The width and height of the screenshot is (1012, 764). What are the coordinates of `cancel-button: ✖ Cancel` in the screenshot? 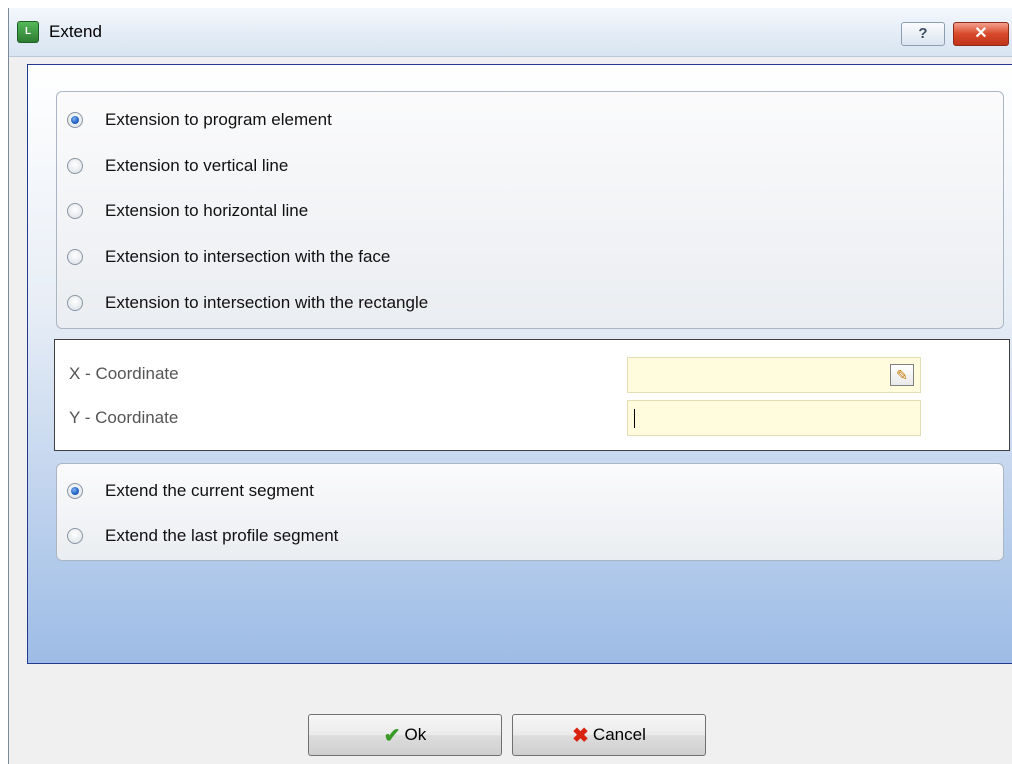 It's located at (609, 735).